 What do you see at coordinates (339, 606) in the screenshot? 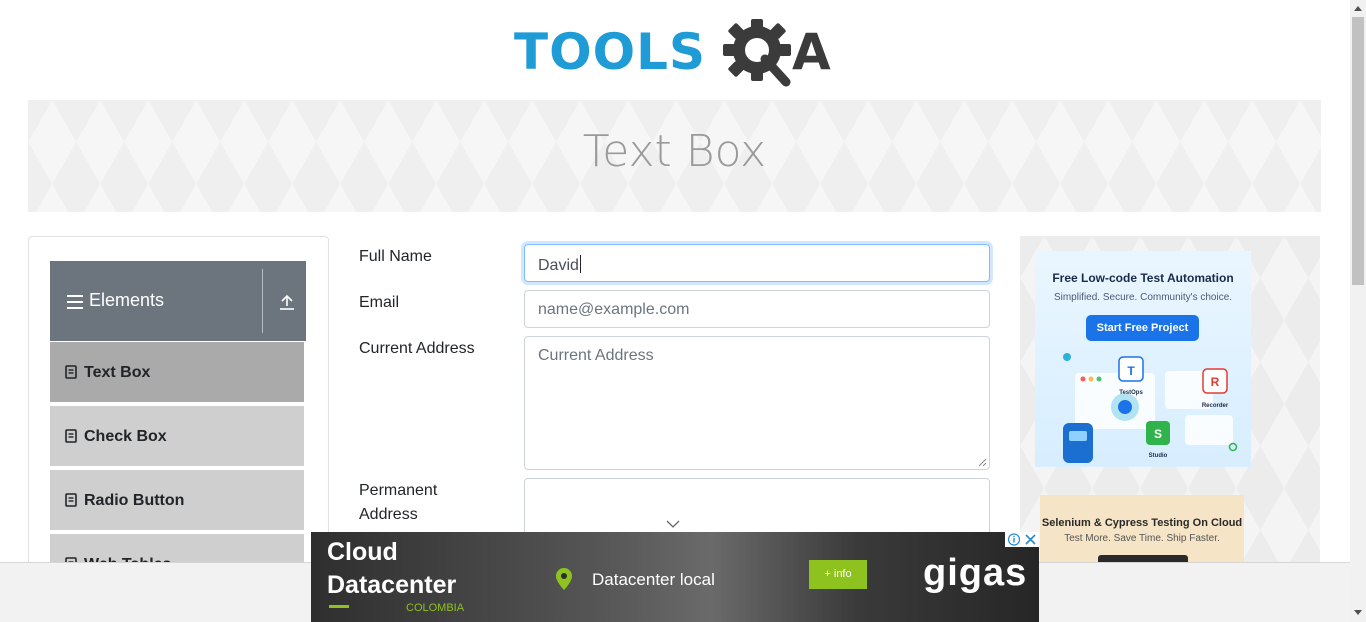
I see `ad-accent-line` at bounding box center [339, 606].